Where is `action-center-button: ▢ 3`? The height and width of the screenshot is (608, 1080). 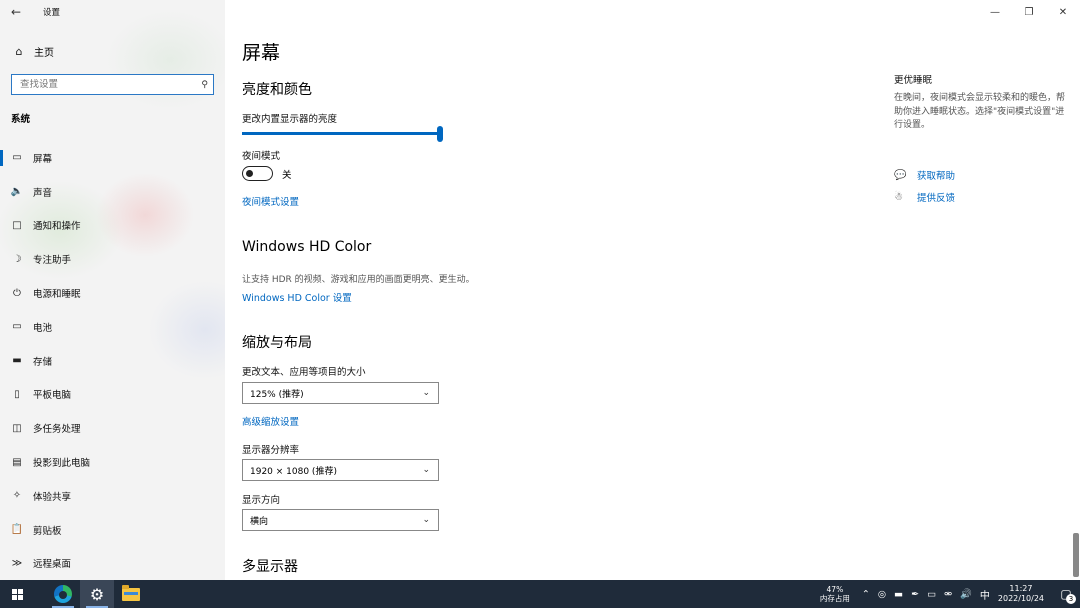 action-center-button: ▢ 3 is located at coordinates (1066, 594).